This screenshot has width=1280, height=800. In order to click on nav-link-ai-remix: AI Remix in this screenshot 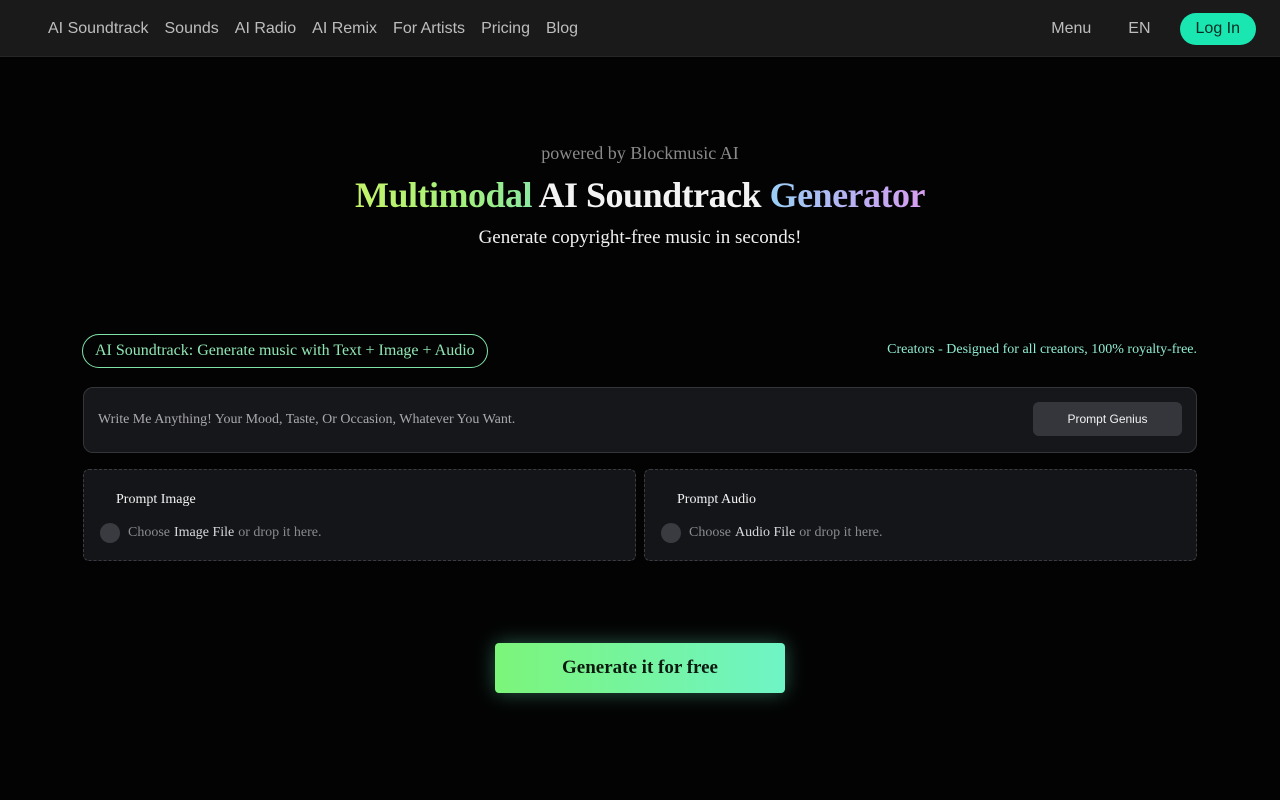, I will do `click(344, 29)`.